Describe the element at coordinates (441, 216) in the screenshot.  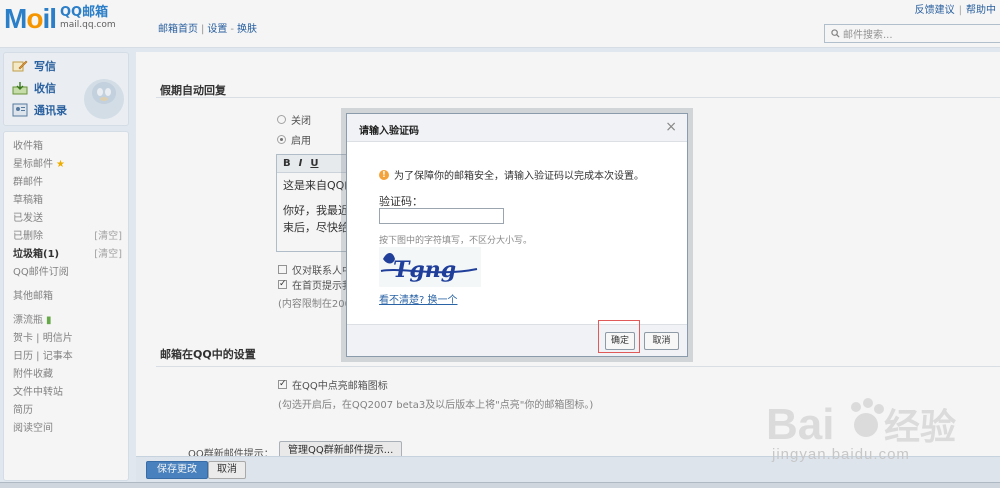
I see `captcha-input` at that location.